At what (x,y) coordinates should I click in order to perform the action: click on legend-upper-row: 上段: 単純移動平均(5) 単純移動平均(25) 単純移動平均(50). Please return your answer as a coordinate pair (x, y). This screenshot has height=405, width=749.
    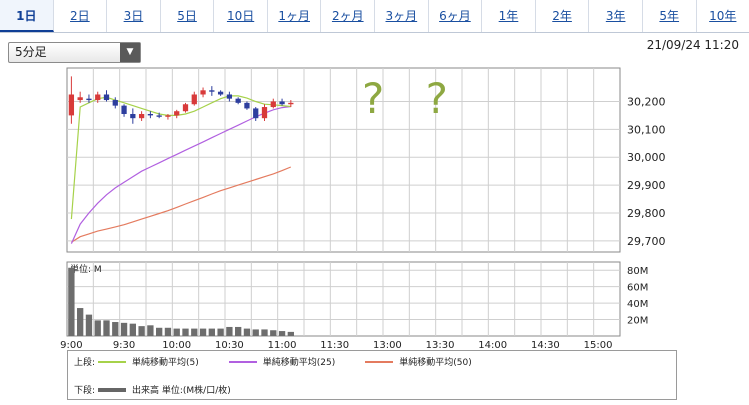
    Looking at the image, I should click on (288, 361).